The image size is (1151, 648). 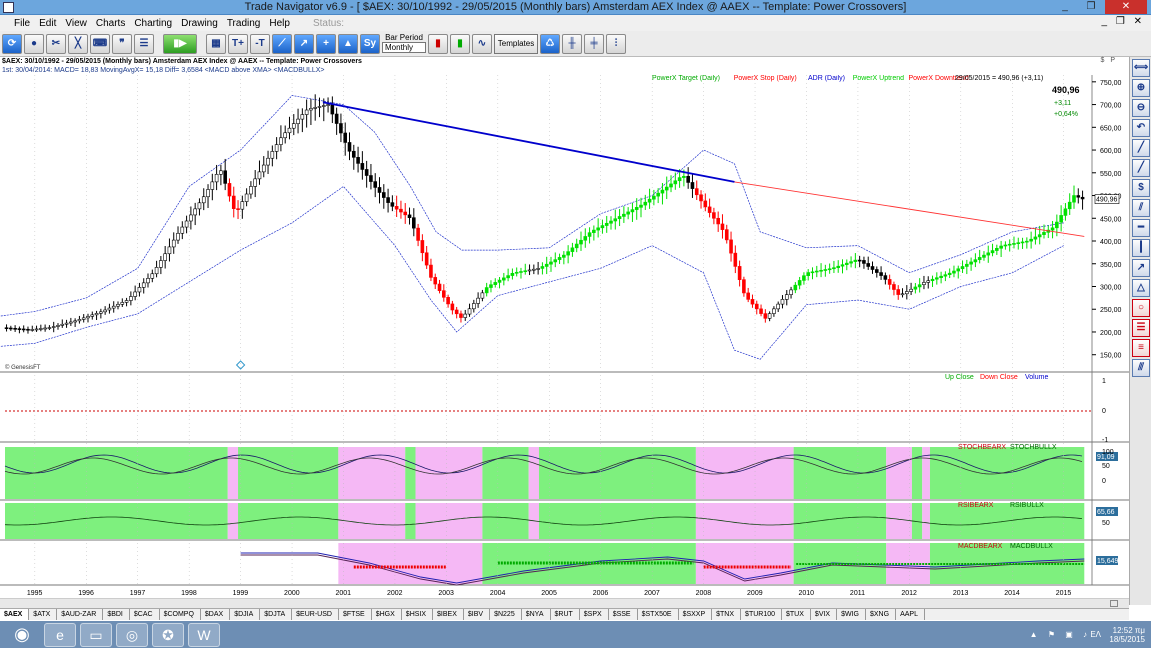 I want to click on sheet-tab-compq: $COMPQ, so click(x=180, y=614).